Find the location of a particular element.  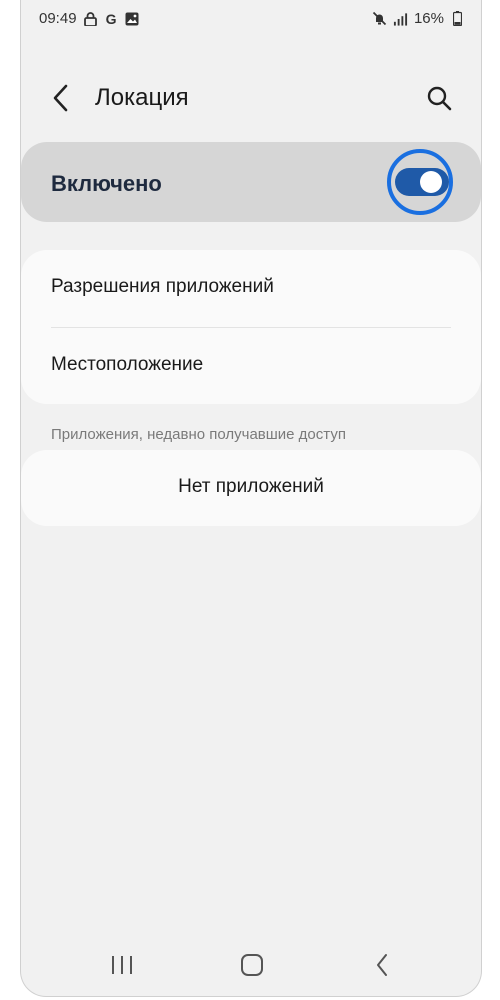

settings-card: Разрешения приложений Местоположение is located at coordinates (251, 327).